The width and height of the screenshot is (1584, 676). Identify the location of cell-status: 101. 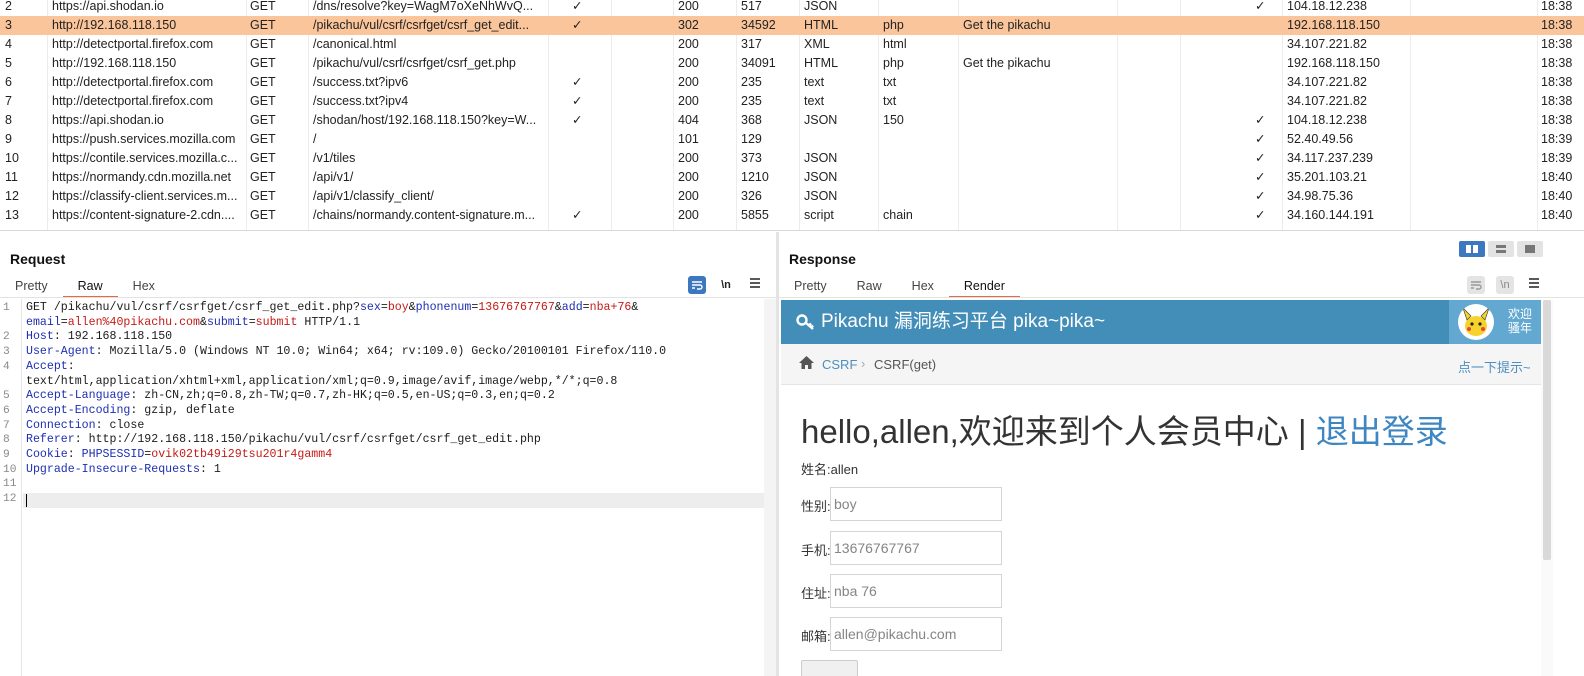
(688, 139).